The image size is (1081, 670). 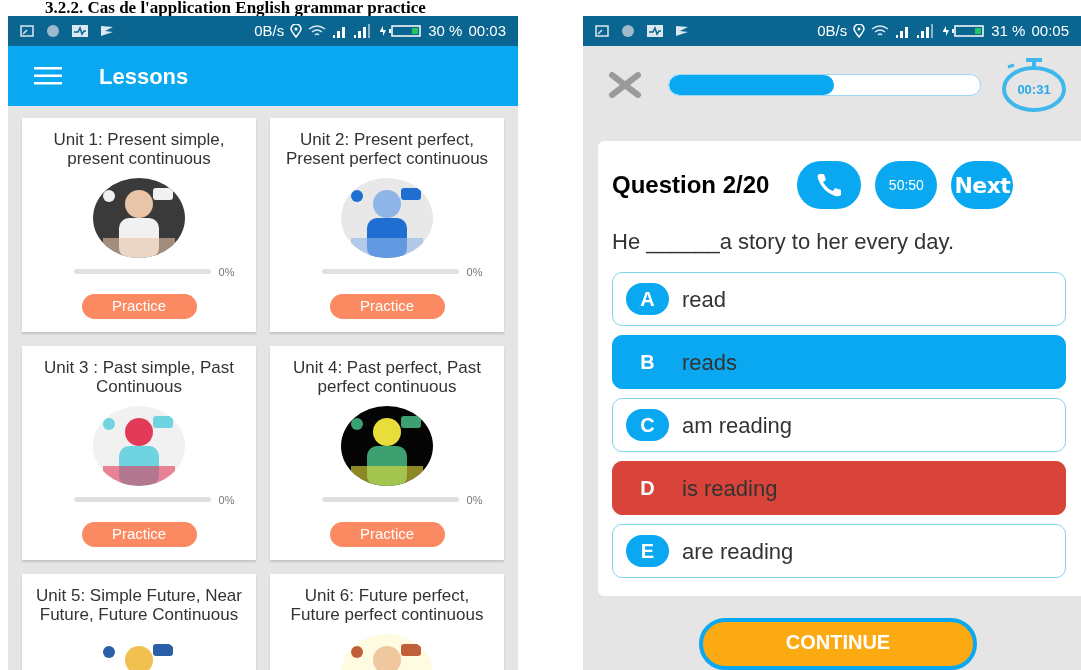 What do you see at coordinates (1050, 30) in the screenshot?
I see `clock-time: 00:05` at bounding box center [1050, 30].